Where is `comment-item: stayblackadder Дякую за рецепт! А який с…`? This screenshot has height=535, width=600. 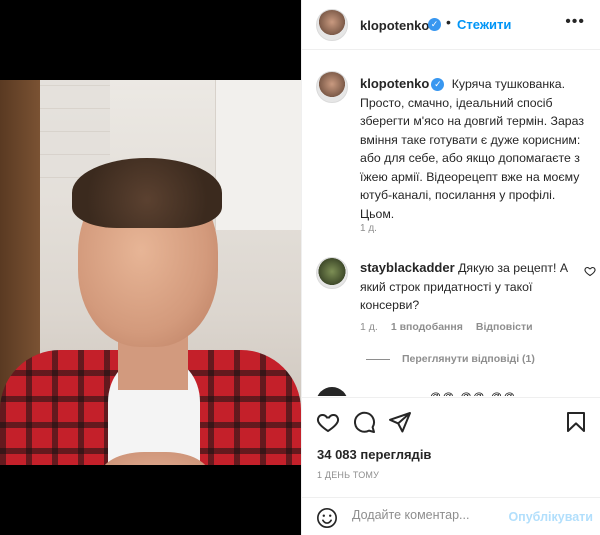
comment-item: stayblackadder Дякую за рецепт! А який с… is located at coordinates (469, 287).